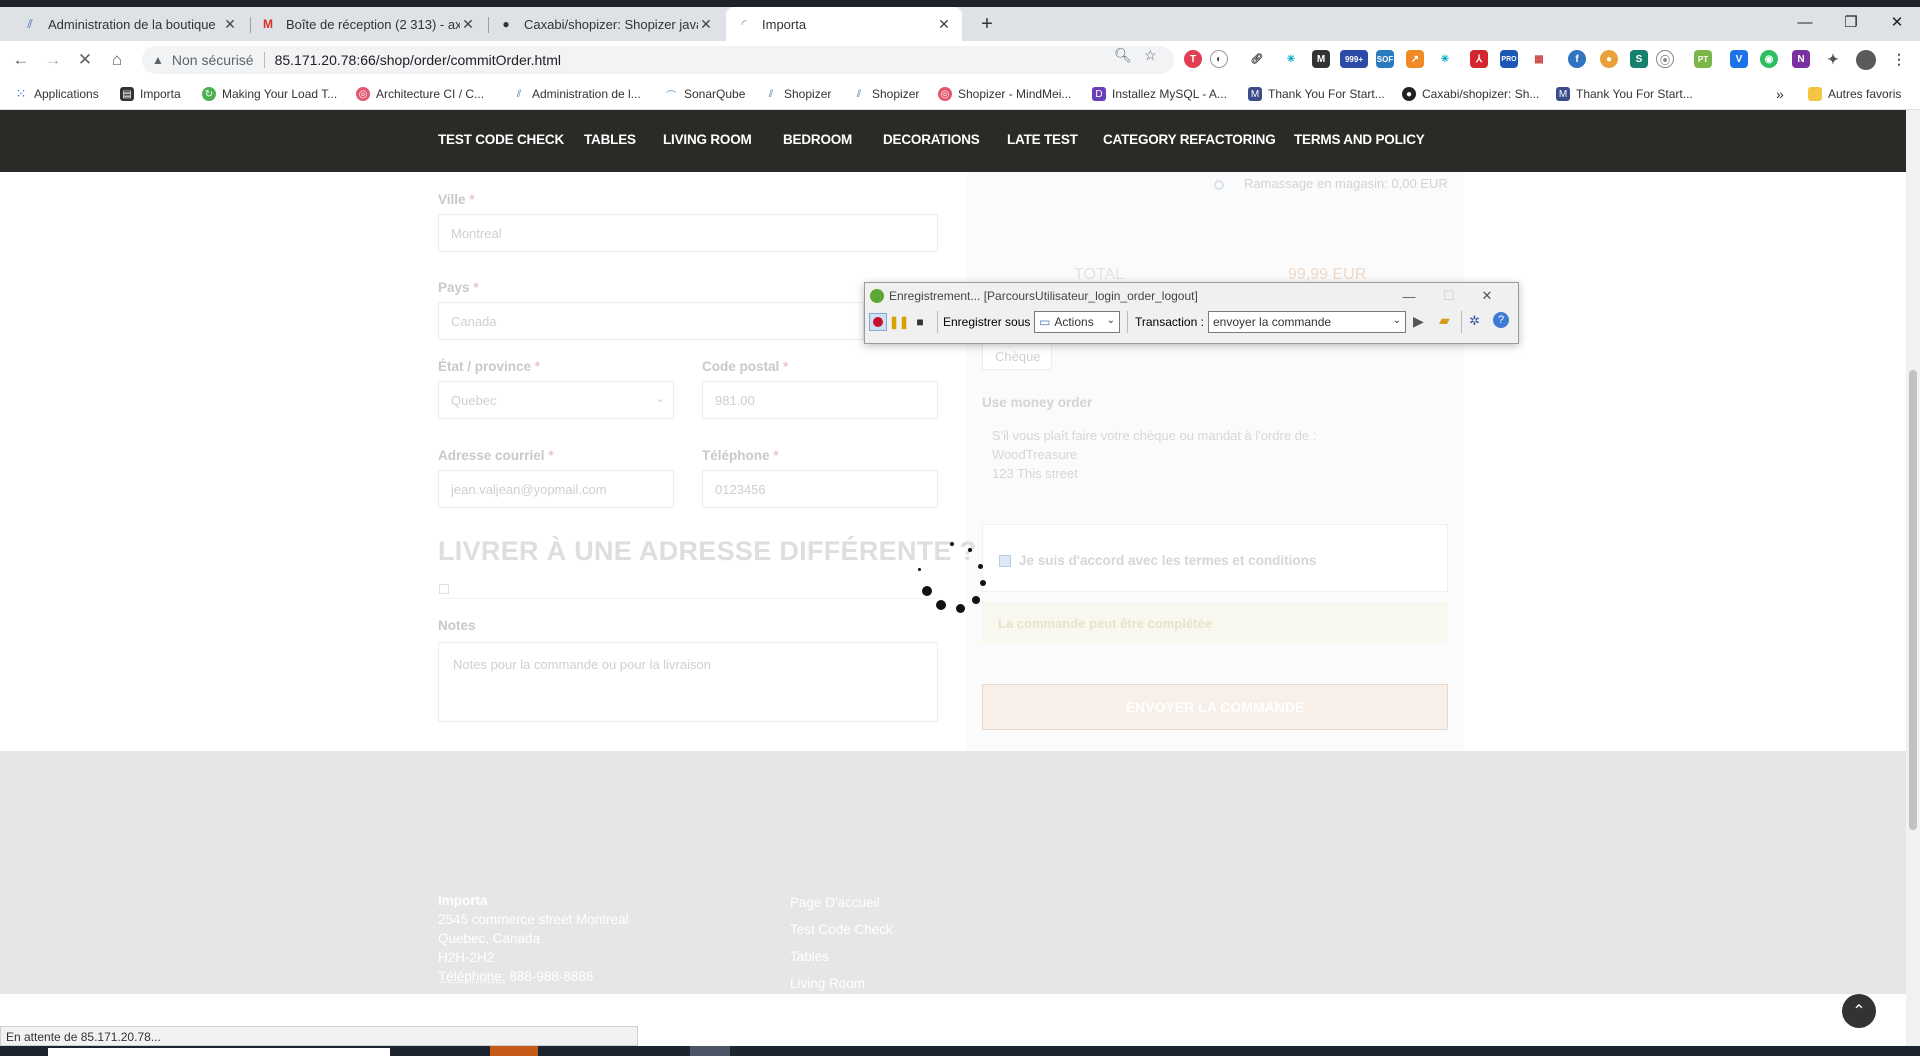 The width and height of the screenshot is (1920, 1056). Describe the element at coordinates (610, 139) in the screenshot. I see `nav-tables: TABLES` at that location.